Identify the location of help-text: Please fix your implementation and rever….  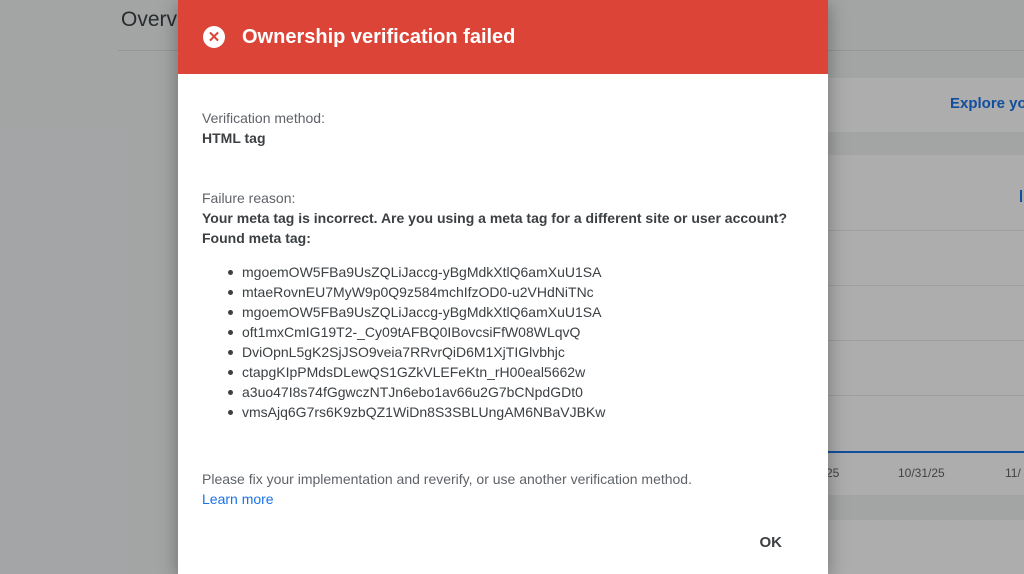
(447, 479).